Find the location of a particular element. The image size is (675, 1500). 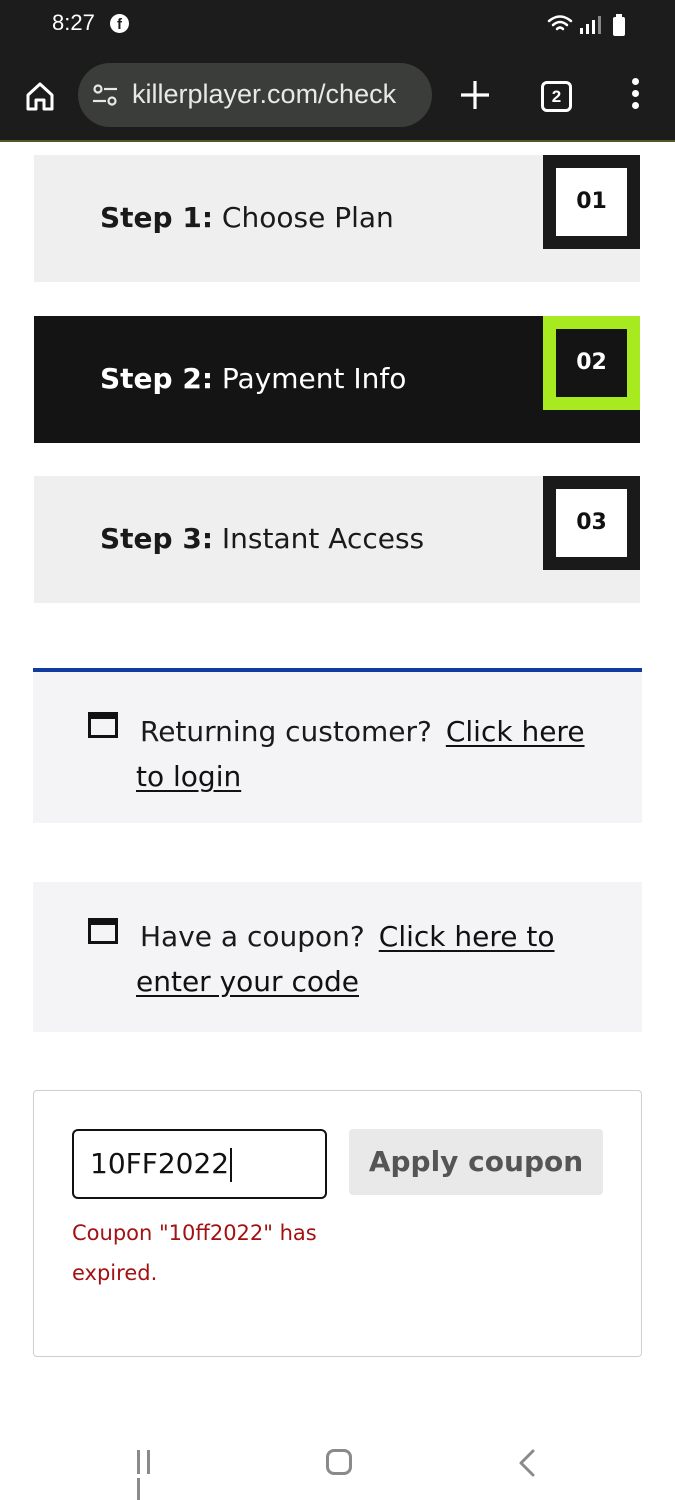

coupon-code-input: 10FF2022 is located at coordinates (199, 1164).